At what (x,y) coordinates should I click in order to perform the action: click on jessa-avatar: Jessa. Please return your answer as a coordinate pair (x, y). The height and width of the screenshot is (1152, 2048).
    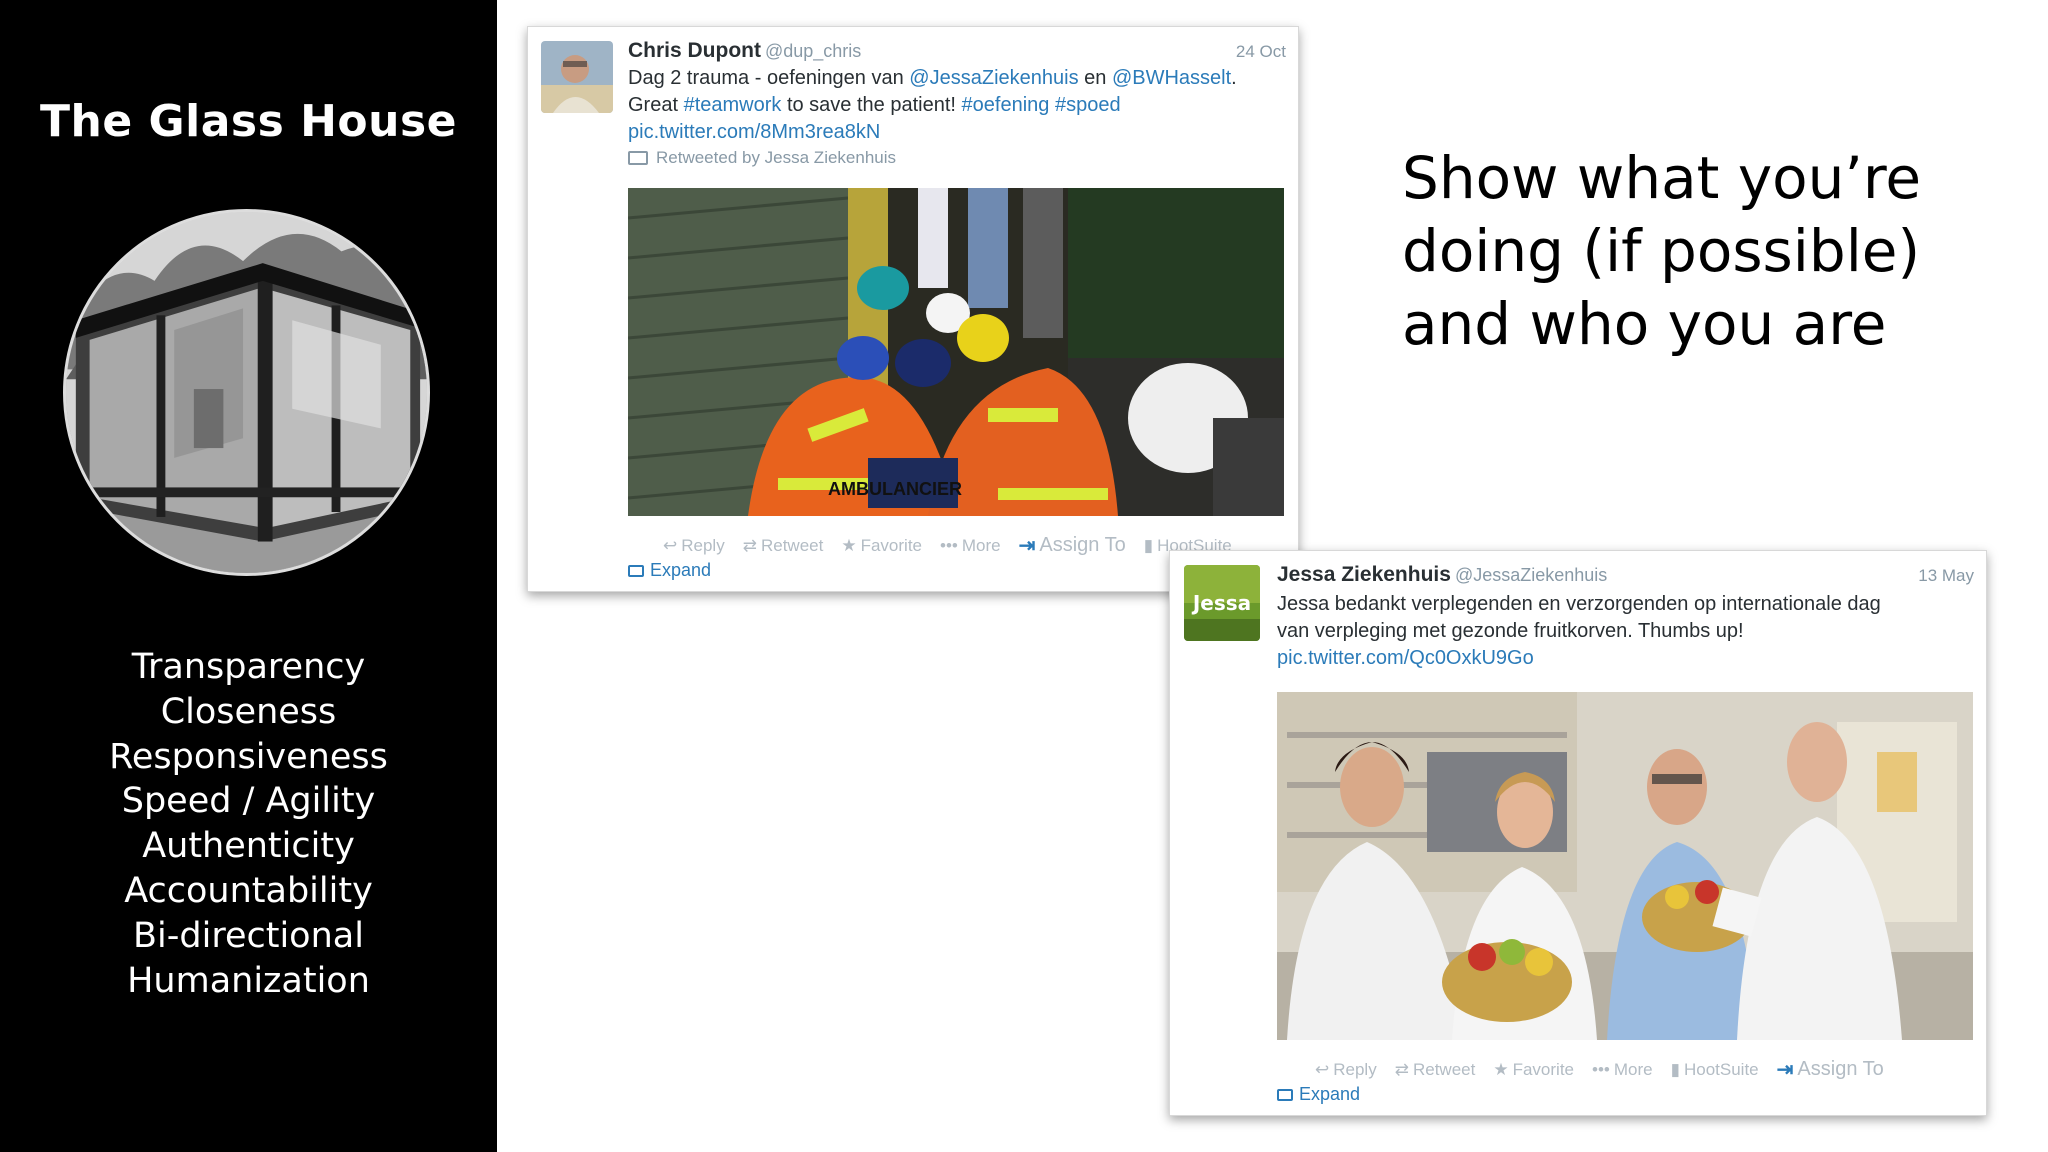
    Looking at the image, I should click on (1222, 603).